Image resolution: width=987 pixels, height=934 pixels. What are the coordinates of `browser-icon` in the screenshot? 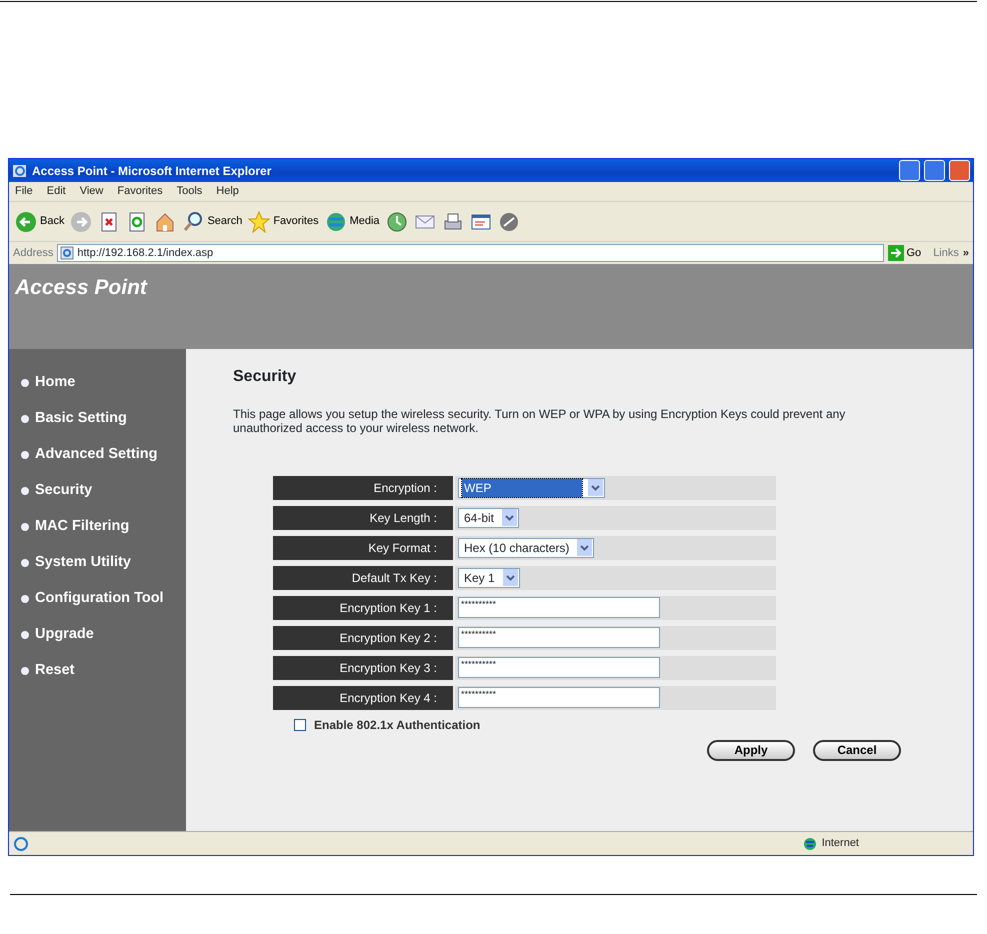 It's located at (20, 170).